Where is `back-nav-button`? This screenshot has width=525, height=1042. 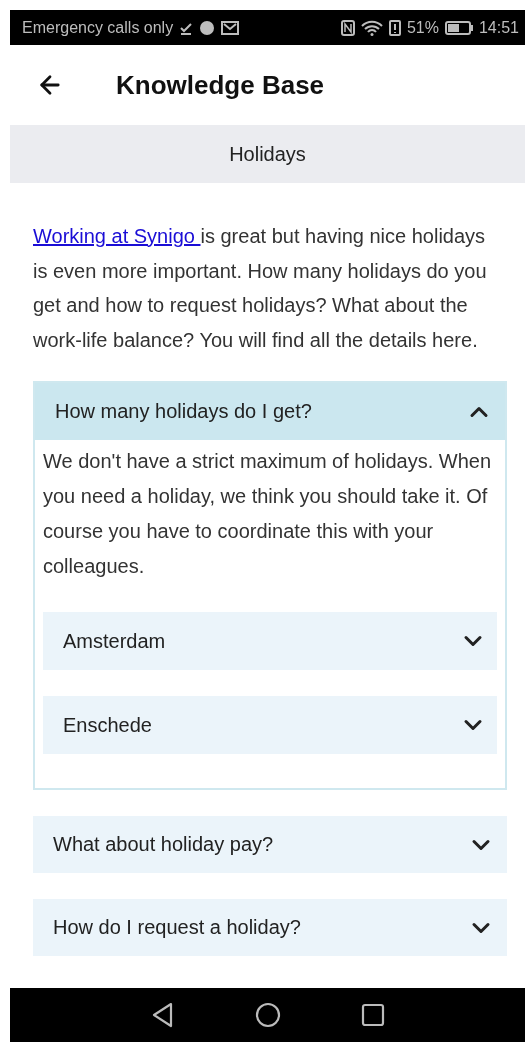
back-nav-button is located at coordinates (162, 1015).